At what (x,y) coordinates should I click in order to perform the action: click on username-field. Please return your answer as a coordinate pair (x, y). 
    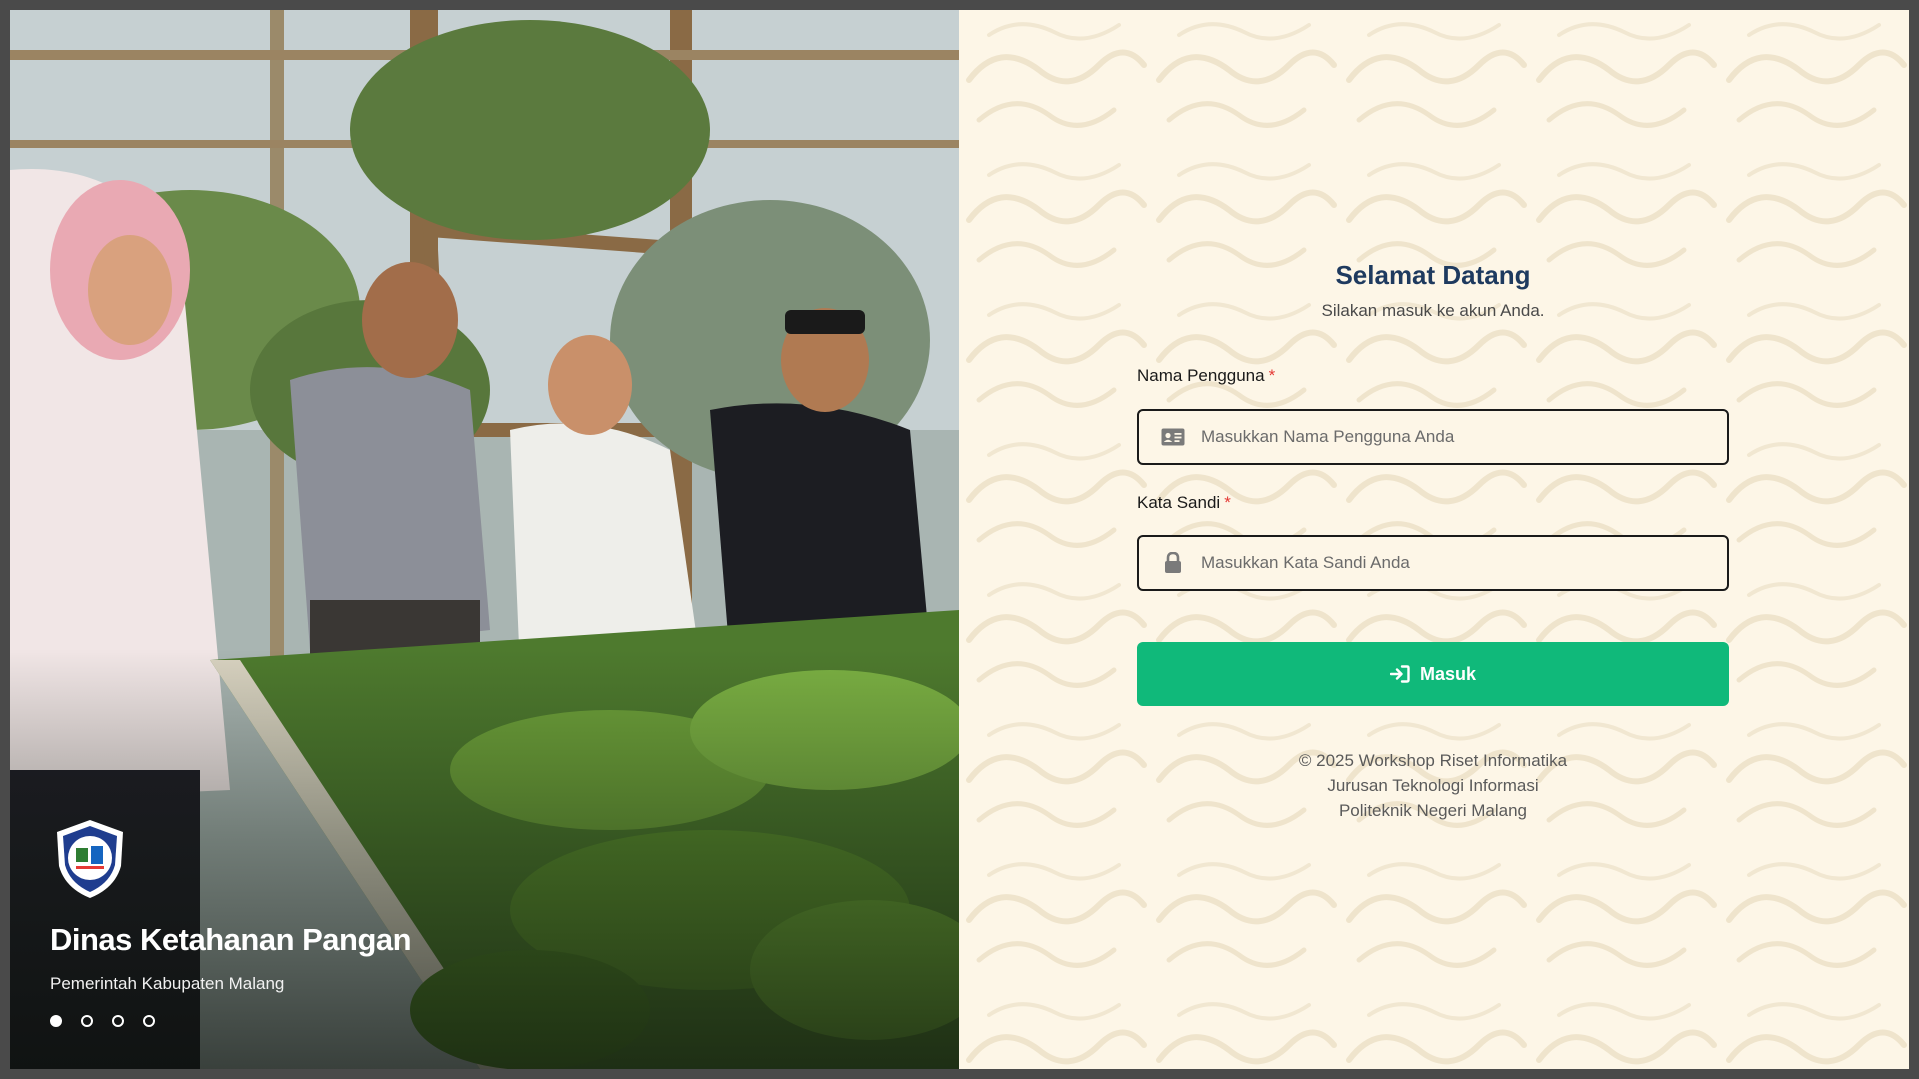
    Looking at the image, I should click on (1433, 437).